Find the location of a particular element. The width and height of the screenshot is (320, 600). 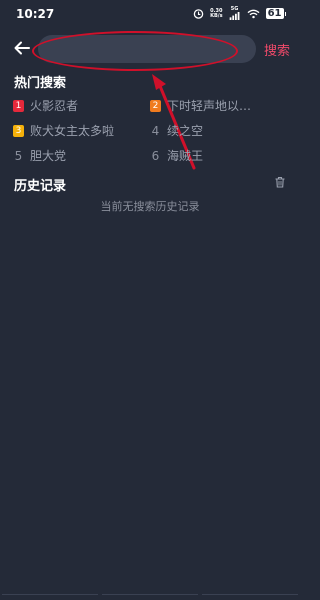

battery-icon: 61 is located at coordinates (275, 13).